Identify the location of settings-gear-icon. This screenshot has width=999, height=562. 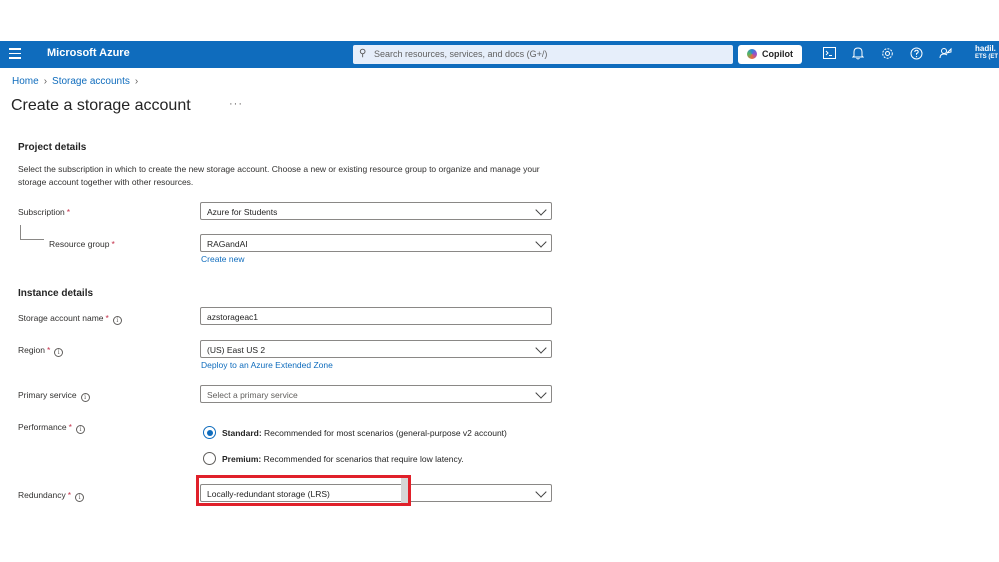
(887, 54).